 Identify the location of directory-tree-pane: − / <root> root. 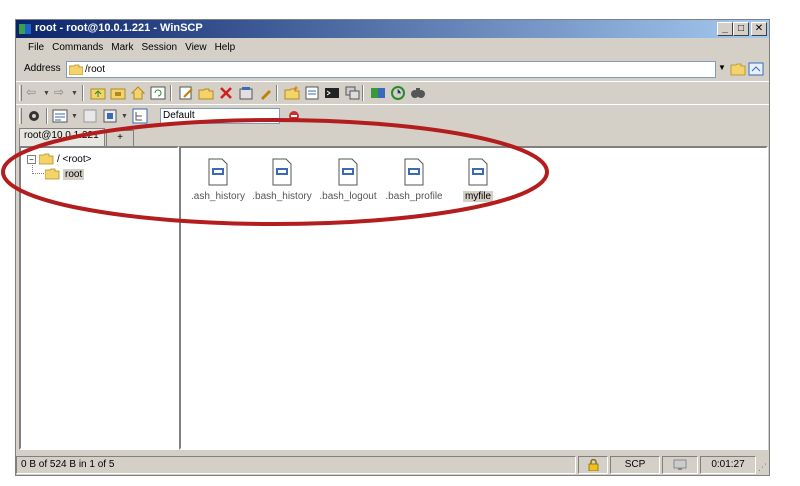
(99, 298).